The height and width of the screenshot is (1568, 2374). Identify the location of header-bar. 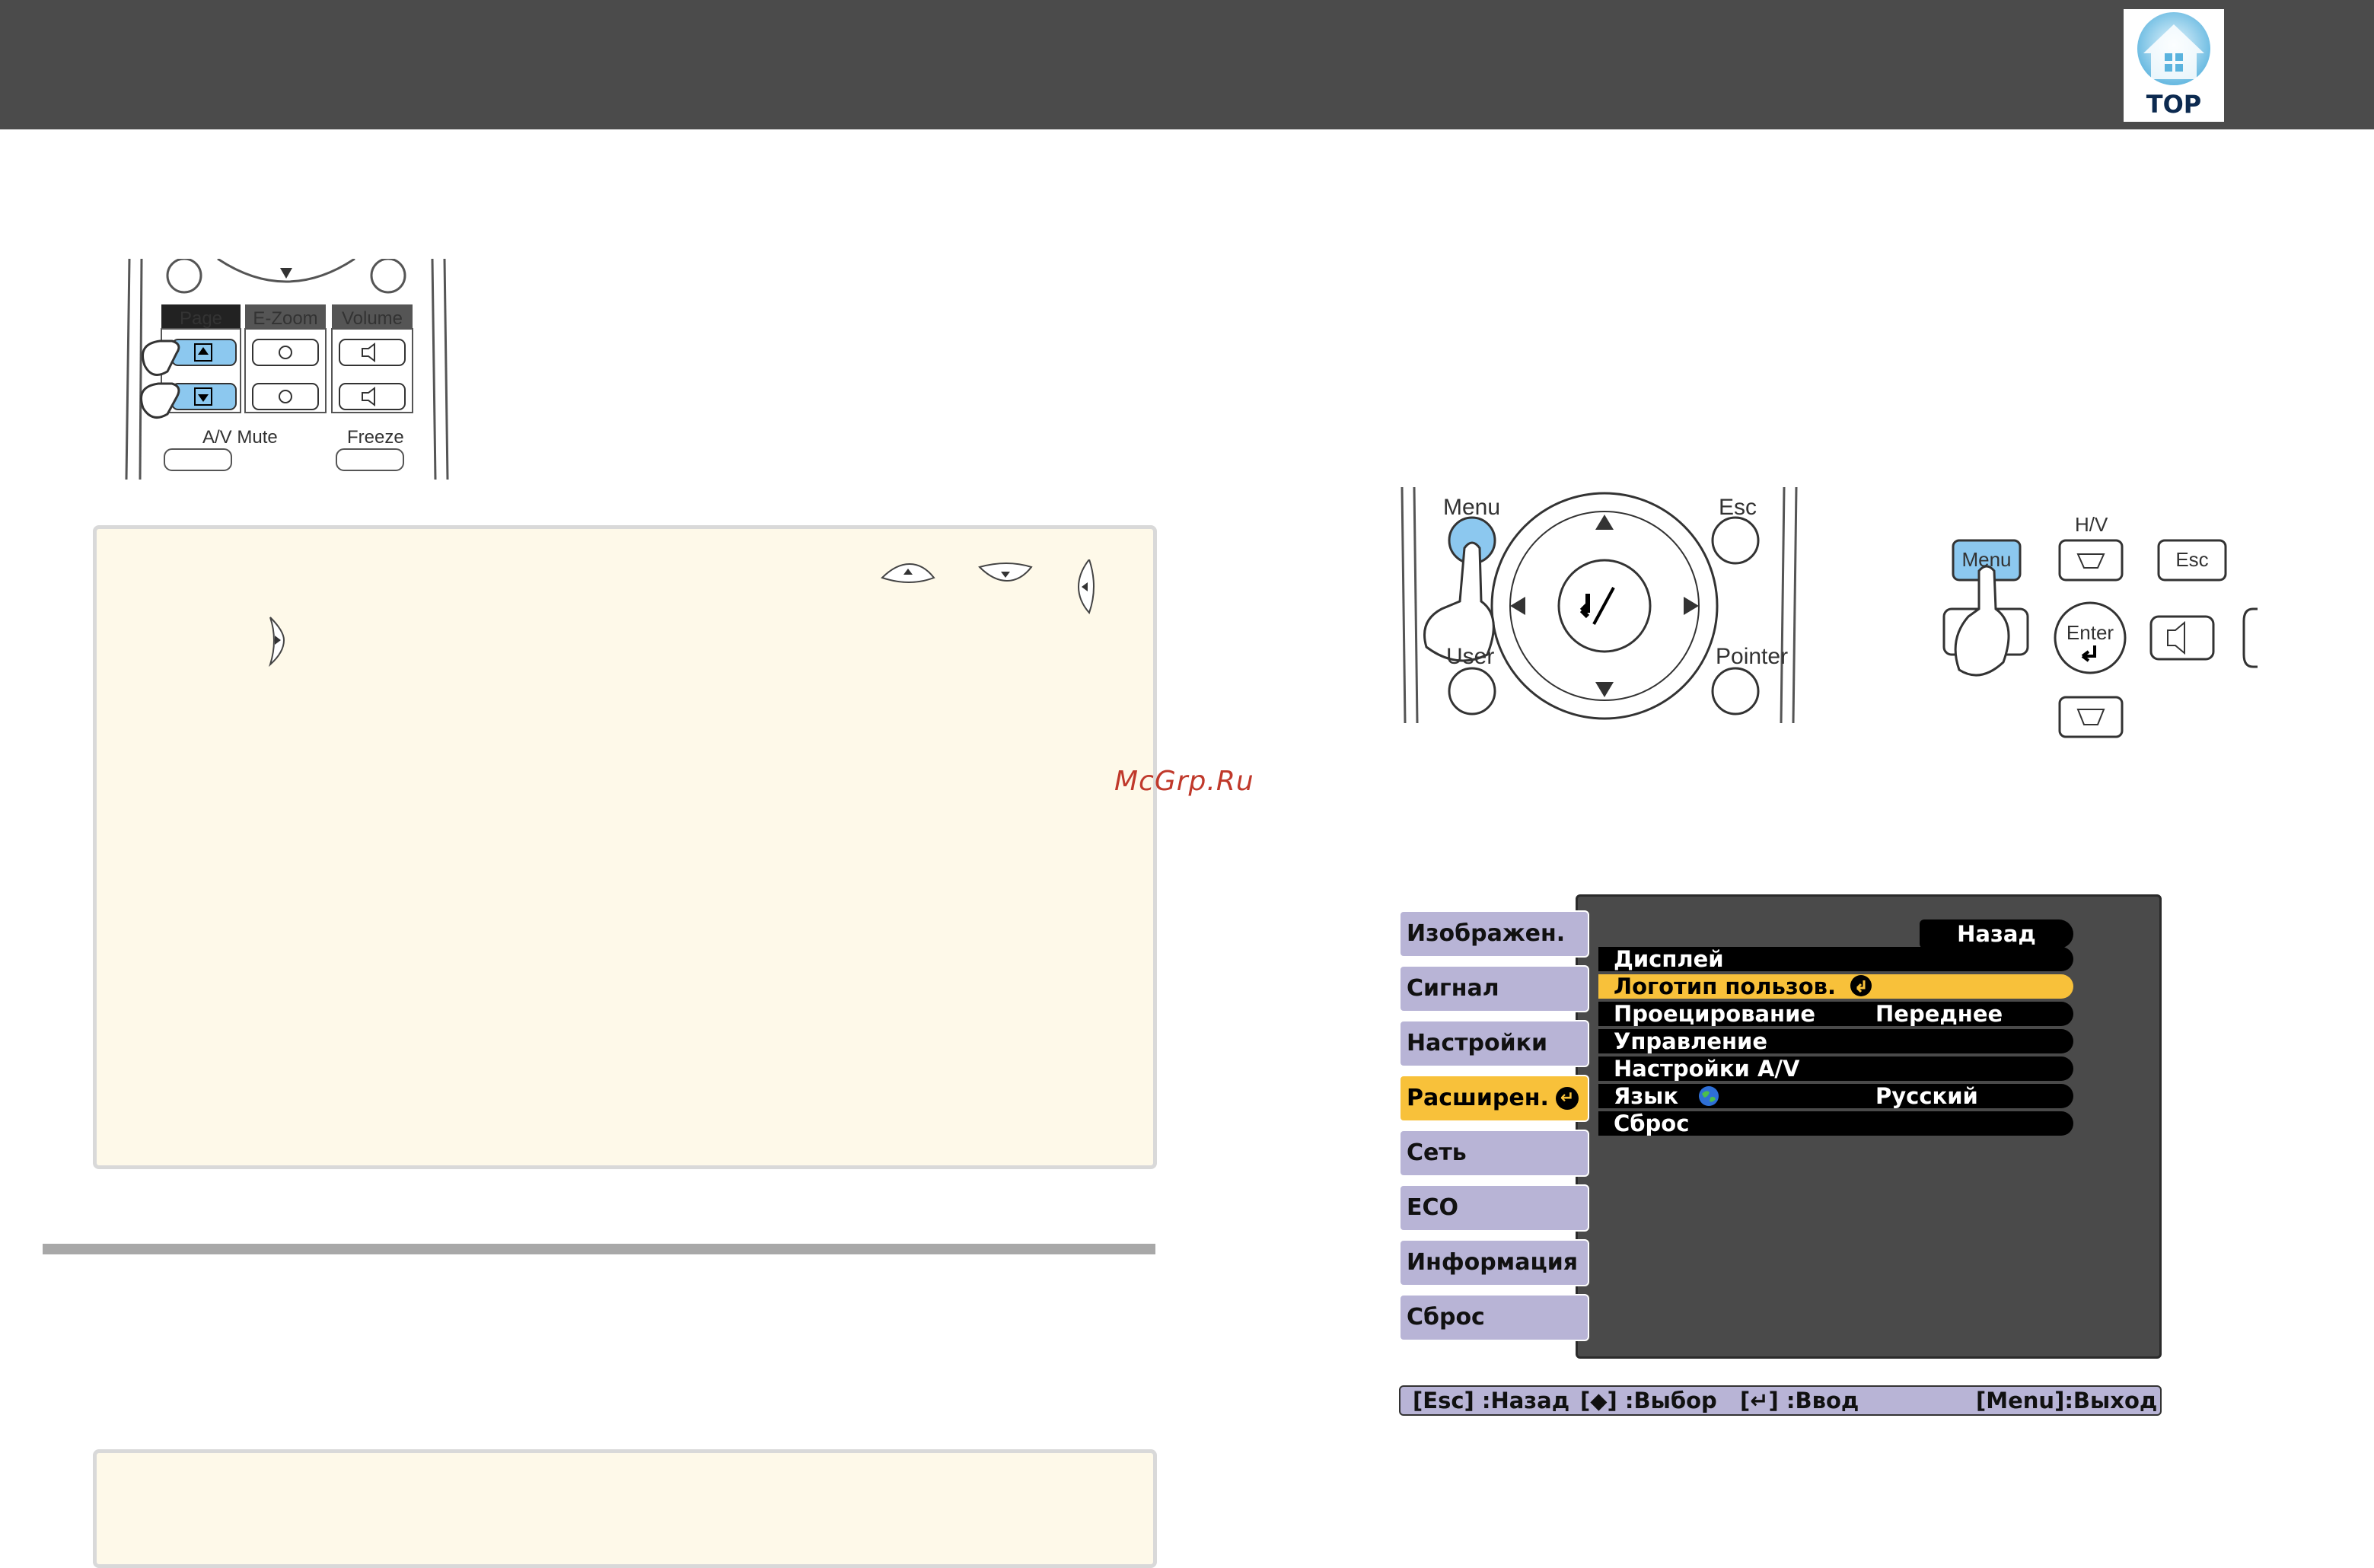
(1187, 64).